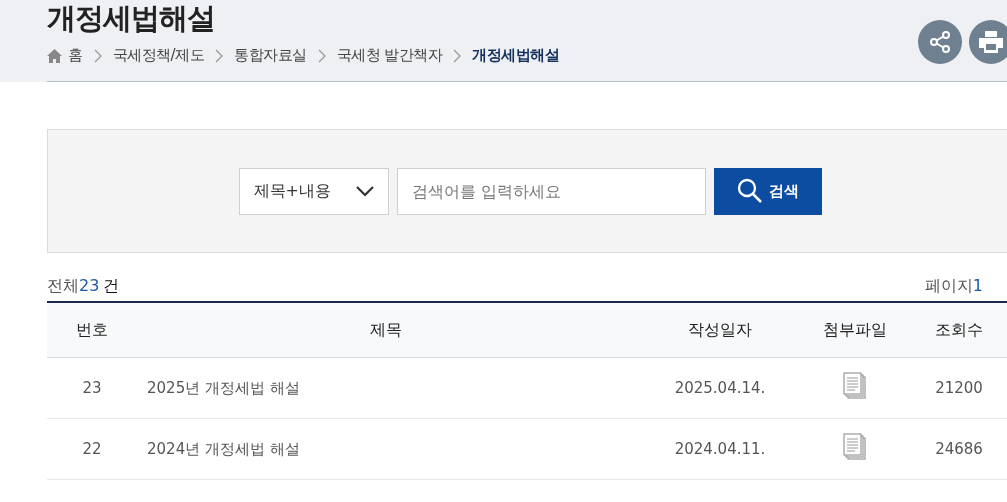 The width and height of the screenshot is (1007, 502). Describe the element at coordinates (749, 191) in the screenshot. I see `search-icon` at that location.